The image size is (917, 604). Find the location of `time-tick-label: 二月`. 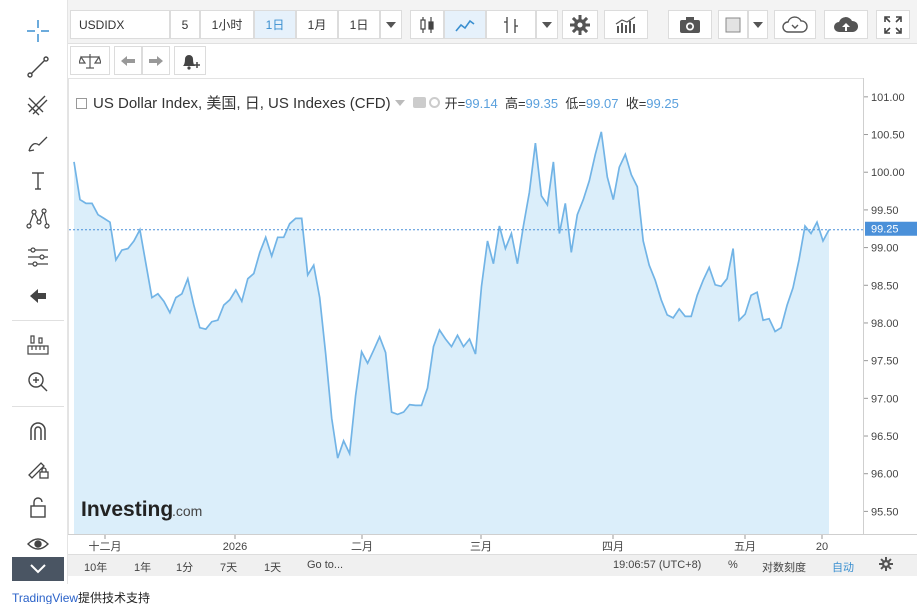

time-tick-label: 二月 is located at coordinates (362, 547).